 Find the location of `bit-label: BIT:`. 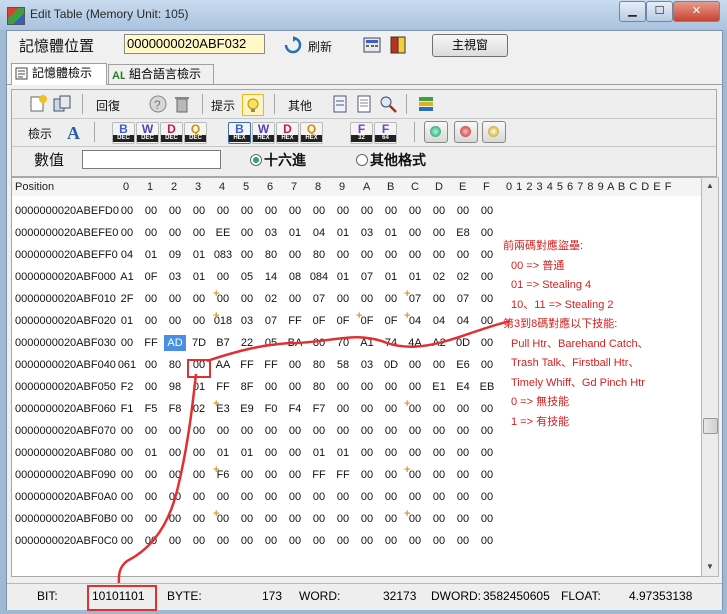

bit-label: BIT: is located at coordinates (47, 596).